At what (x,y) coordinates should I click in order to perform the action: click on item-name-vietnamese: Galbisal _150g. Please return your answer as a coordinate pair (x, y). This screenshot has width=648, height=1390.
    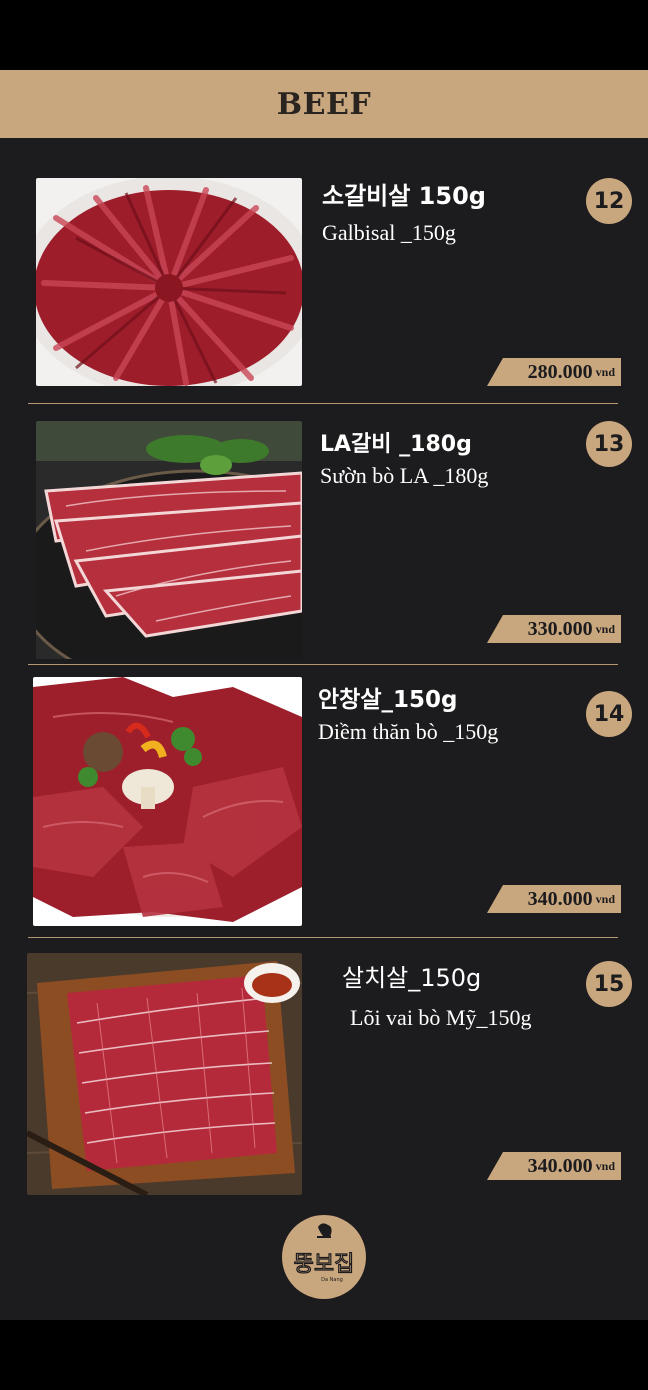
    Looking at the image, I should click on (389, 232).